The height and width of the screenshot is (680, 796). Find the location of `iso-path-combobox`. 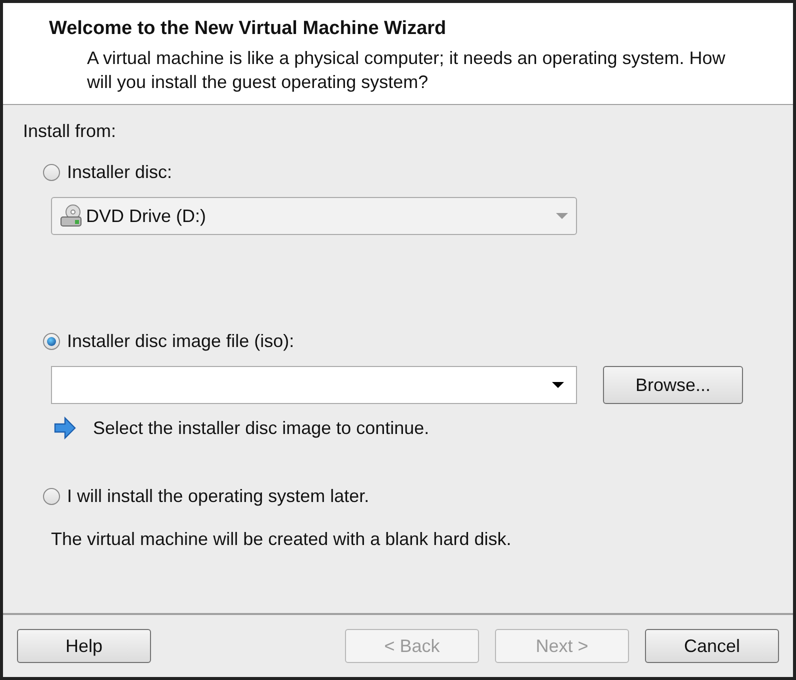

iso-path-combobox is located at coordinates (314, 385).